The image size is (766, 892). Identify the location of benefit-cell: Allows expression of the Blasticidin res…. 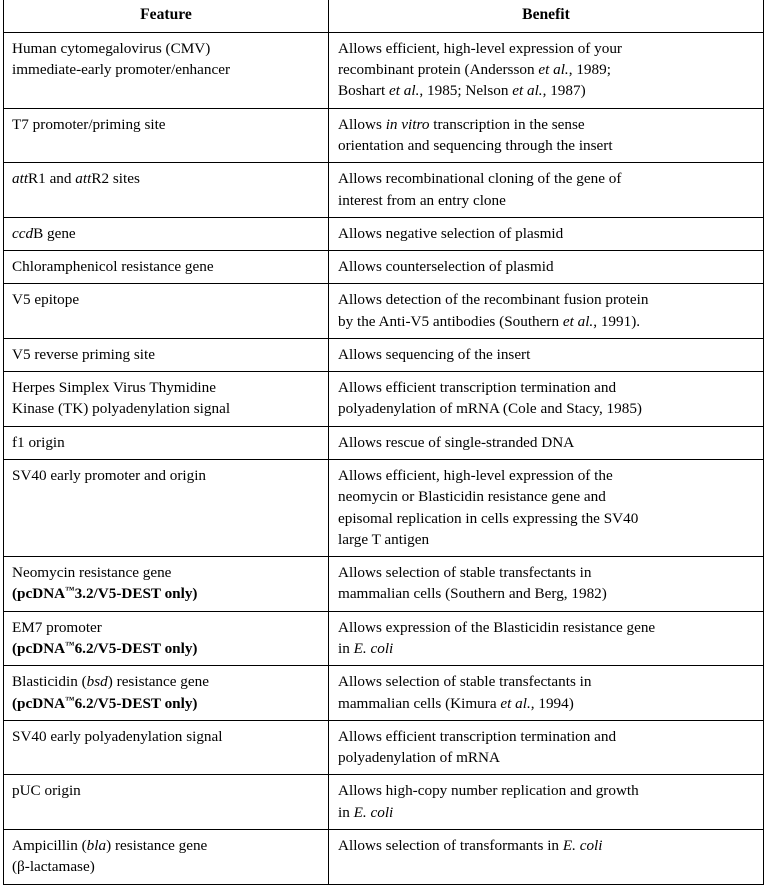
(546, 638).